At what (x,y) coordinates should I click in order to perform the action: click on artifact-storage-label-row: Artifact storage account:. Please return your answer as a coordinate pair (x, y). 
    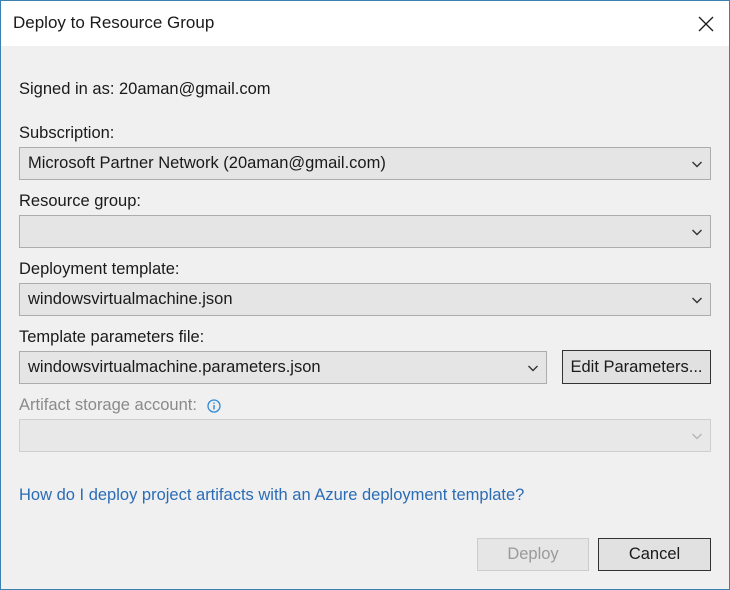
    Looking at the image, I should click on (120, 405).